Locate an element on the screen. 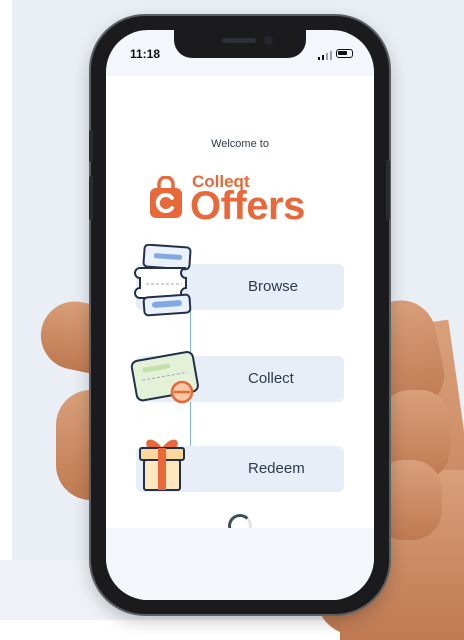 The width and height of the screenshot is (464, 640). step-label: Browse is located at coordinates (273, 286).